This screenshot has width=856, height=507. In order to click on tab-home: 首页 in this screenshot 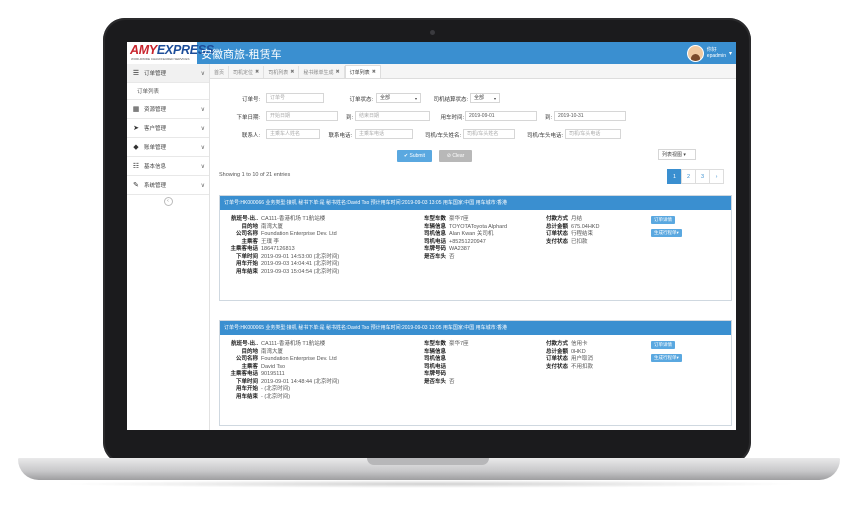, I will do `click(220, 72)`.